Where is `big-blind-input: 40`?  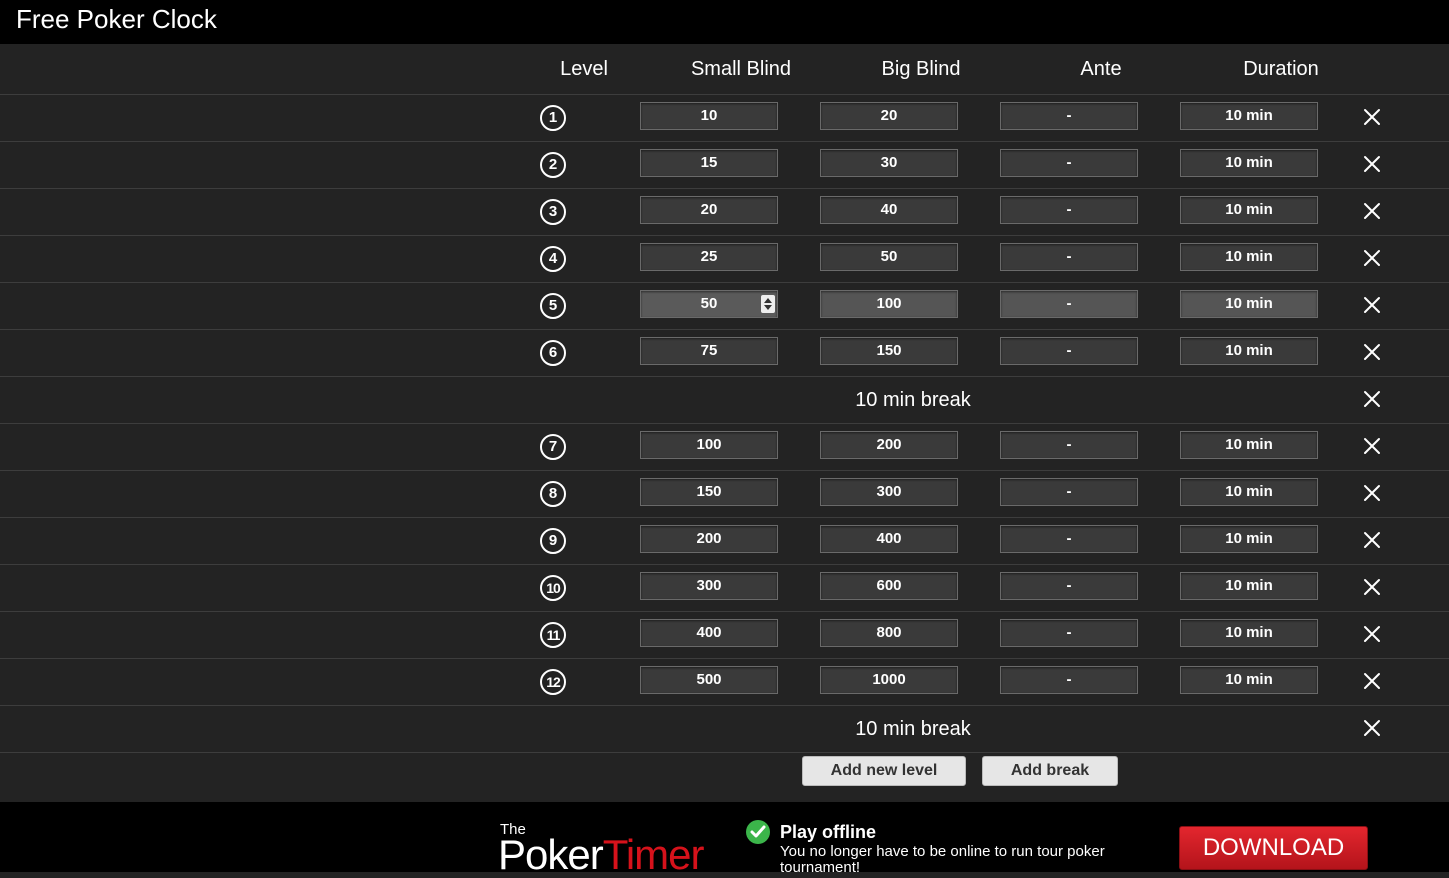
big-blind-input: 40 is located at coordinates (889, 210).